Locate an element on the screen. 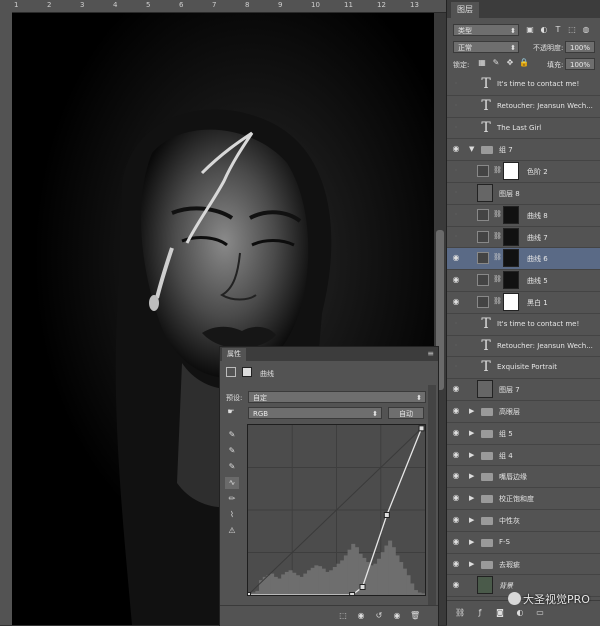  layer-row: ◉ ▶ 组 5 is located at coordinates (523, 434).